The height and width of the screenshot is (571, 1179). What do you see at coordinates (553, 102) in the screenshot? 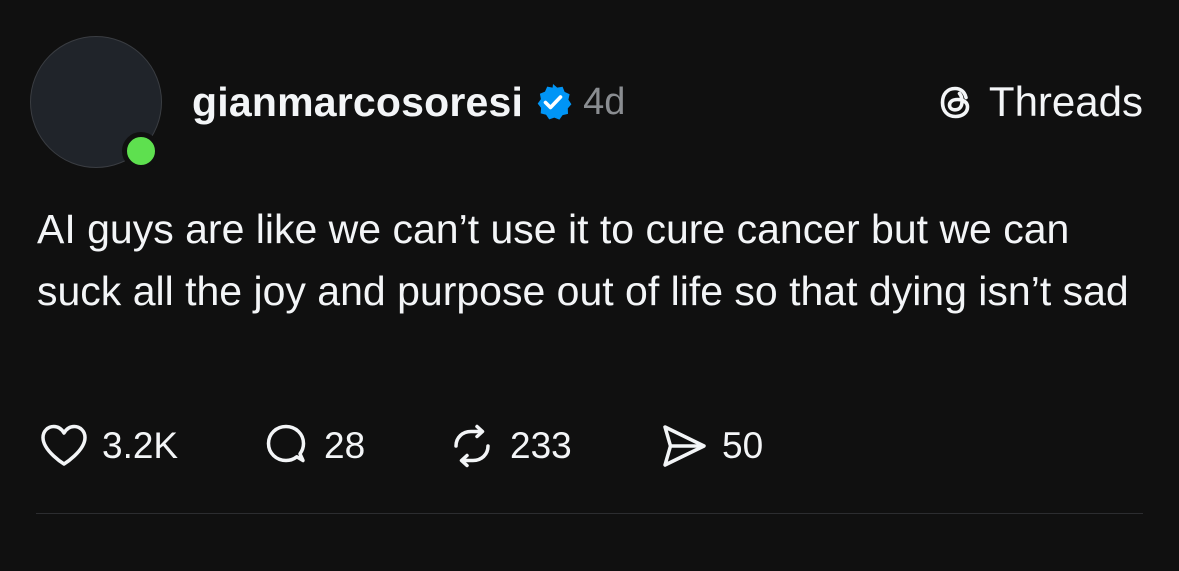
I see `verified-badge-icon` at bounding box center [553, 102].